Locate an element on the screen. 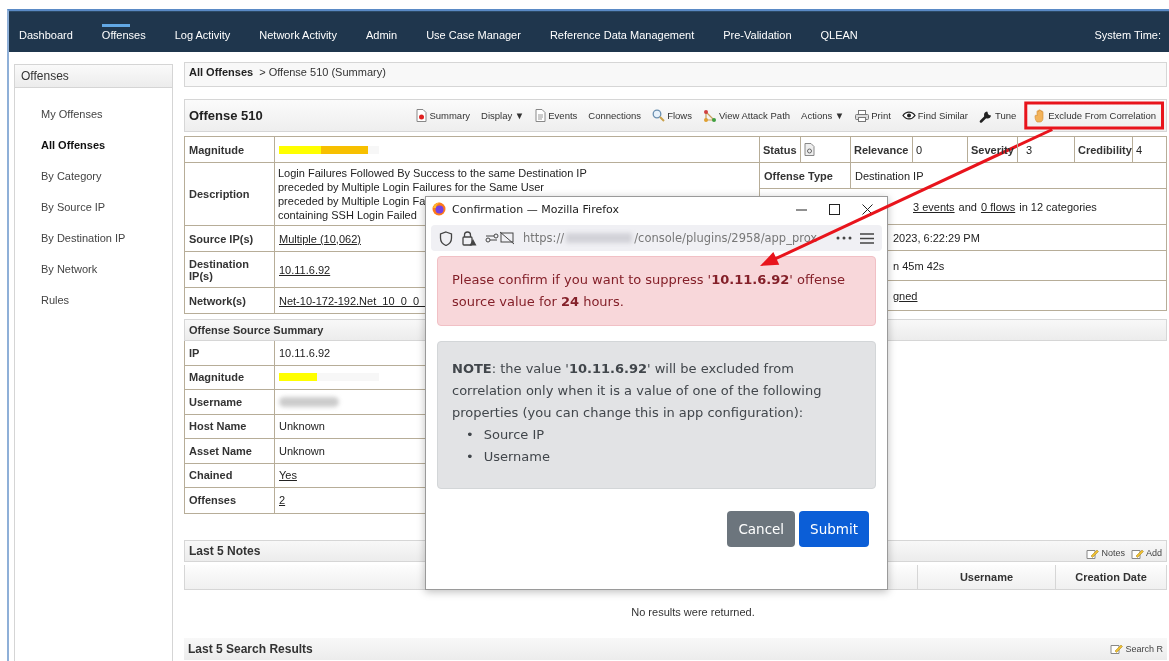  field-value: Destination IP is located at coordinates (889, 175).